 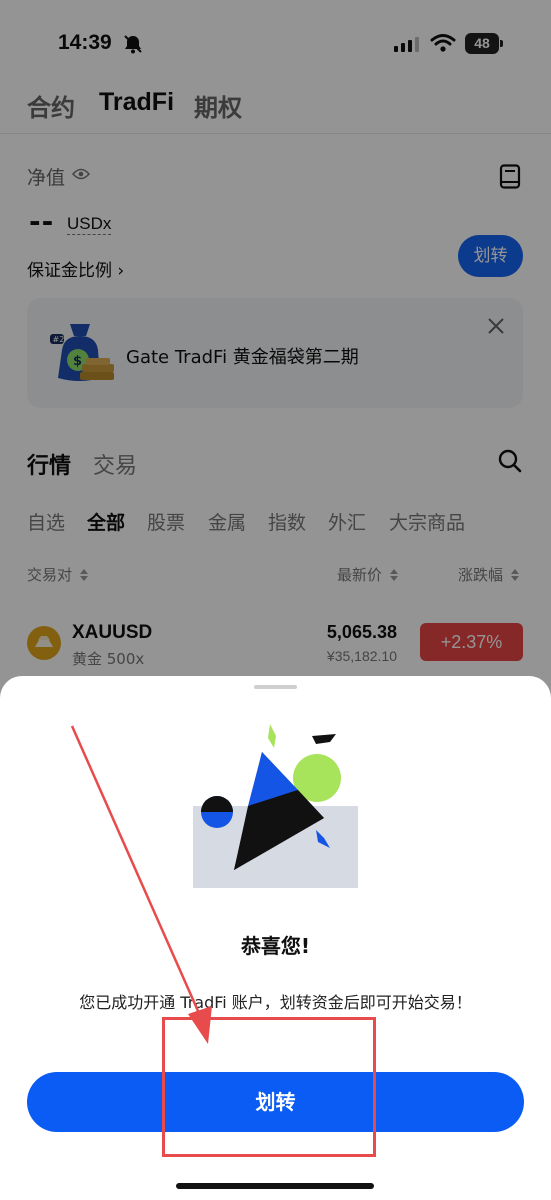 What do you see at coordinates (275, 687) in the screenshot?
I see `sheet-drag-handle` at bounding box center [275, 687].